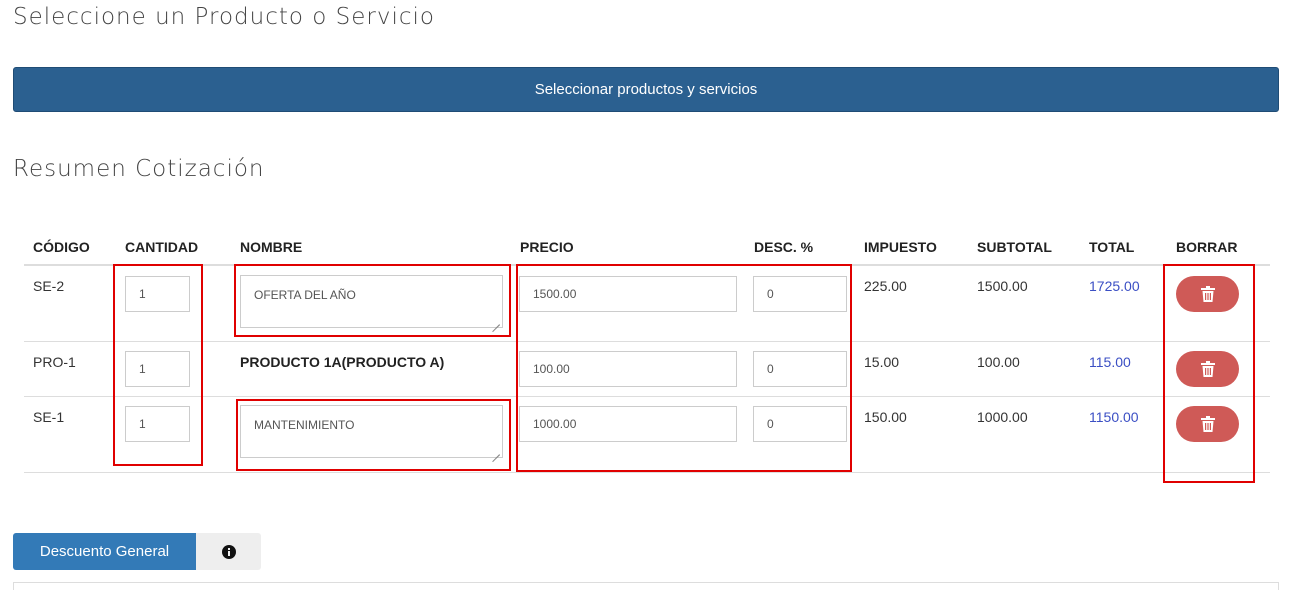 Image resolution: width=1296 pixels, height=590 pixels. What do you see at coordinates (1002, 417) in the screenshot?
I see `row-subtotal: 1000.00` at bounding box center [1002, 417].